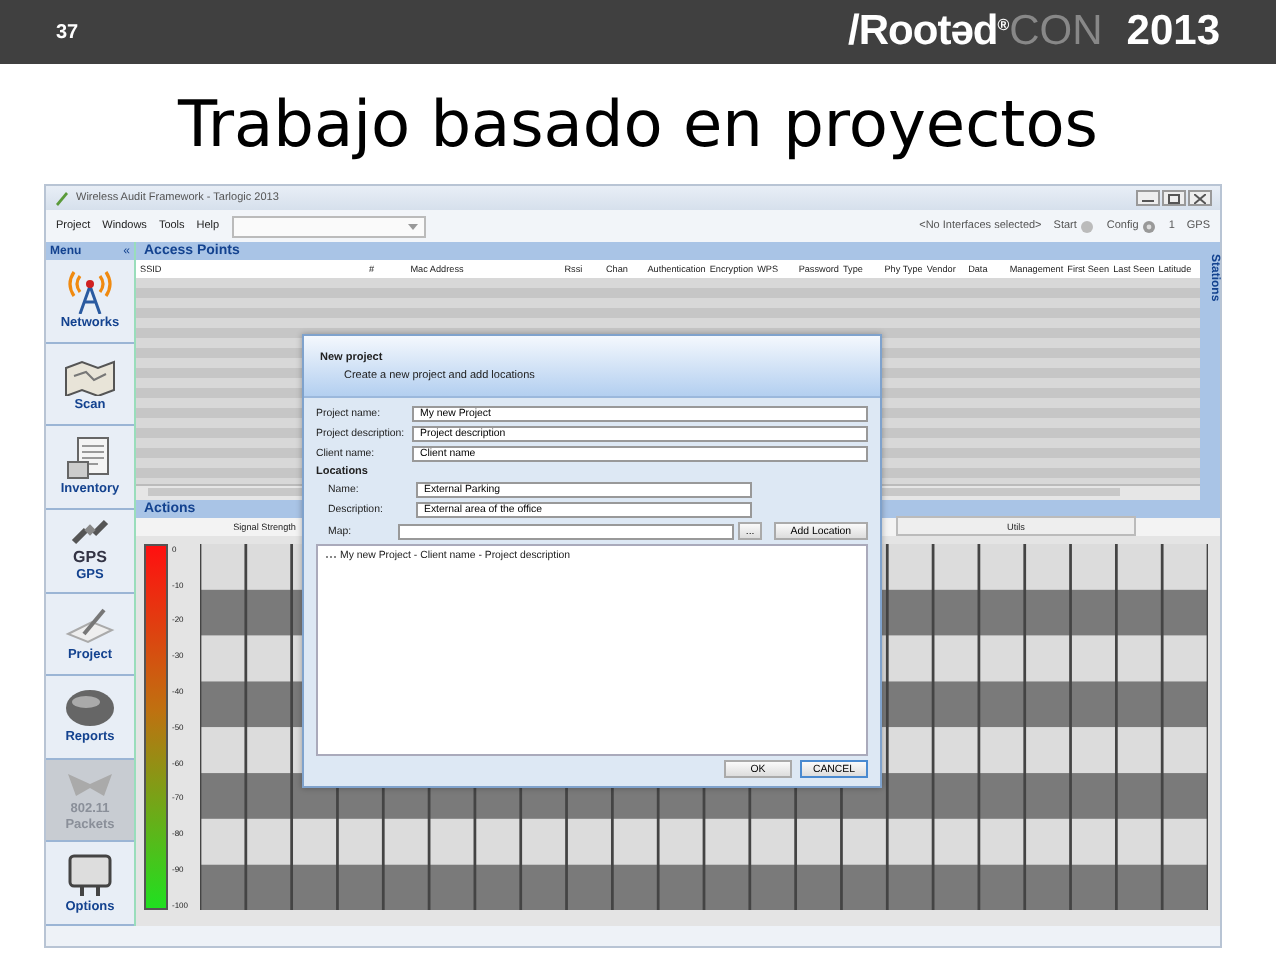 Image resolution: width=1276 pixels, height=958 pixels. I want to click on pen-icon, so click(62, 198).